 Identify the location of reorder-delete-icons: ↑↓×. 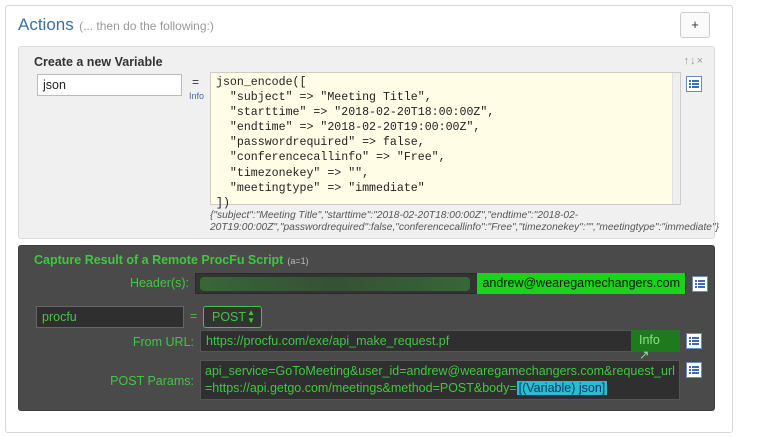
(694, 61).